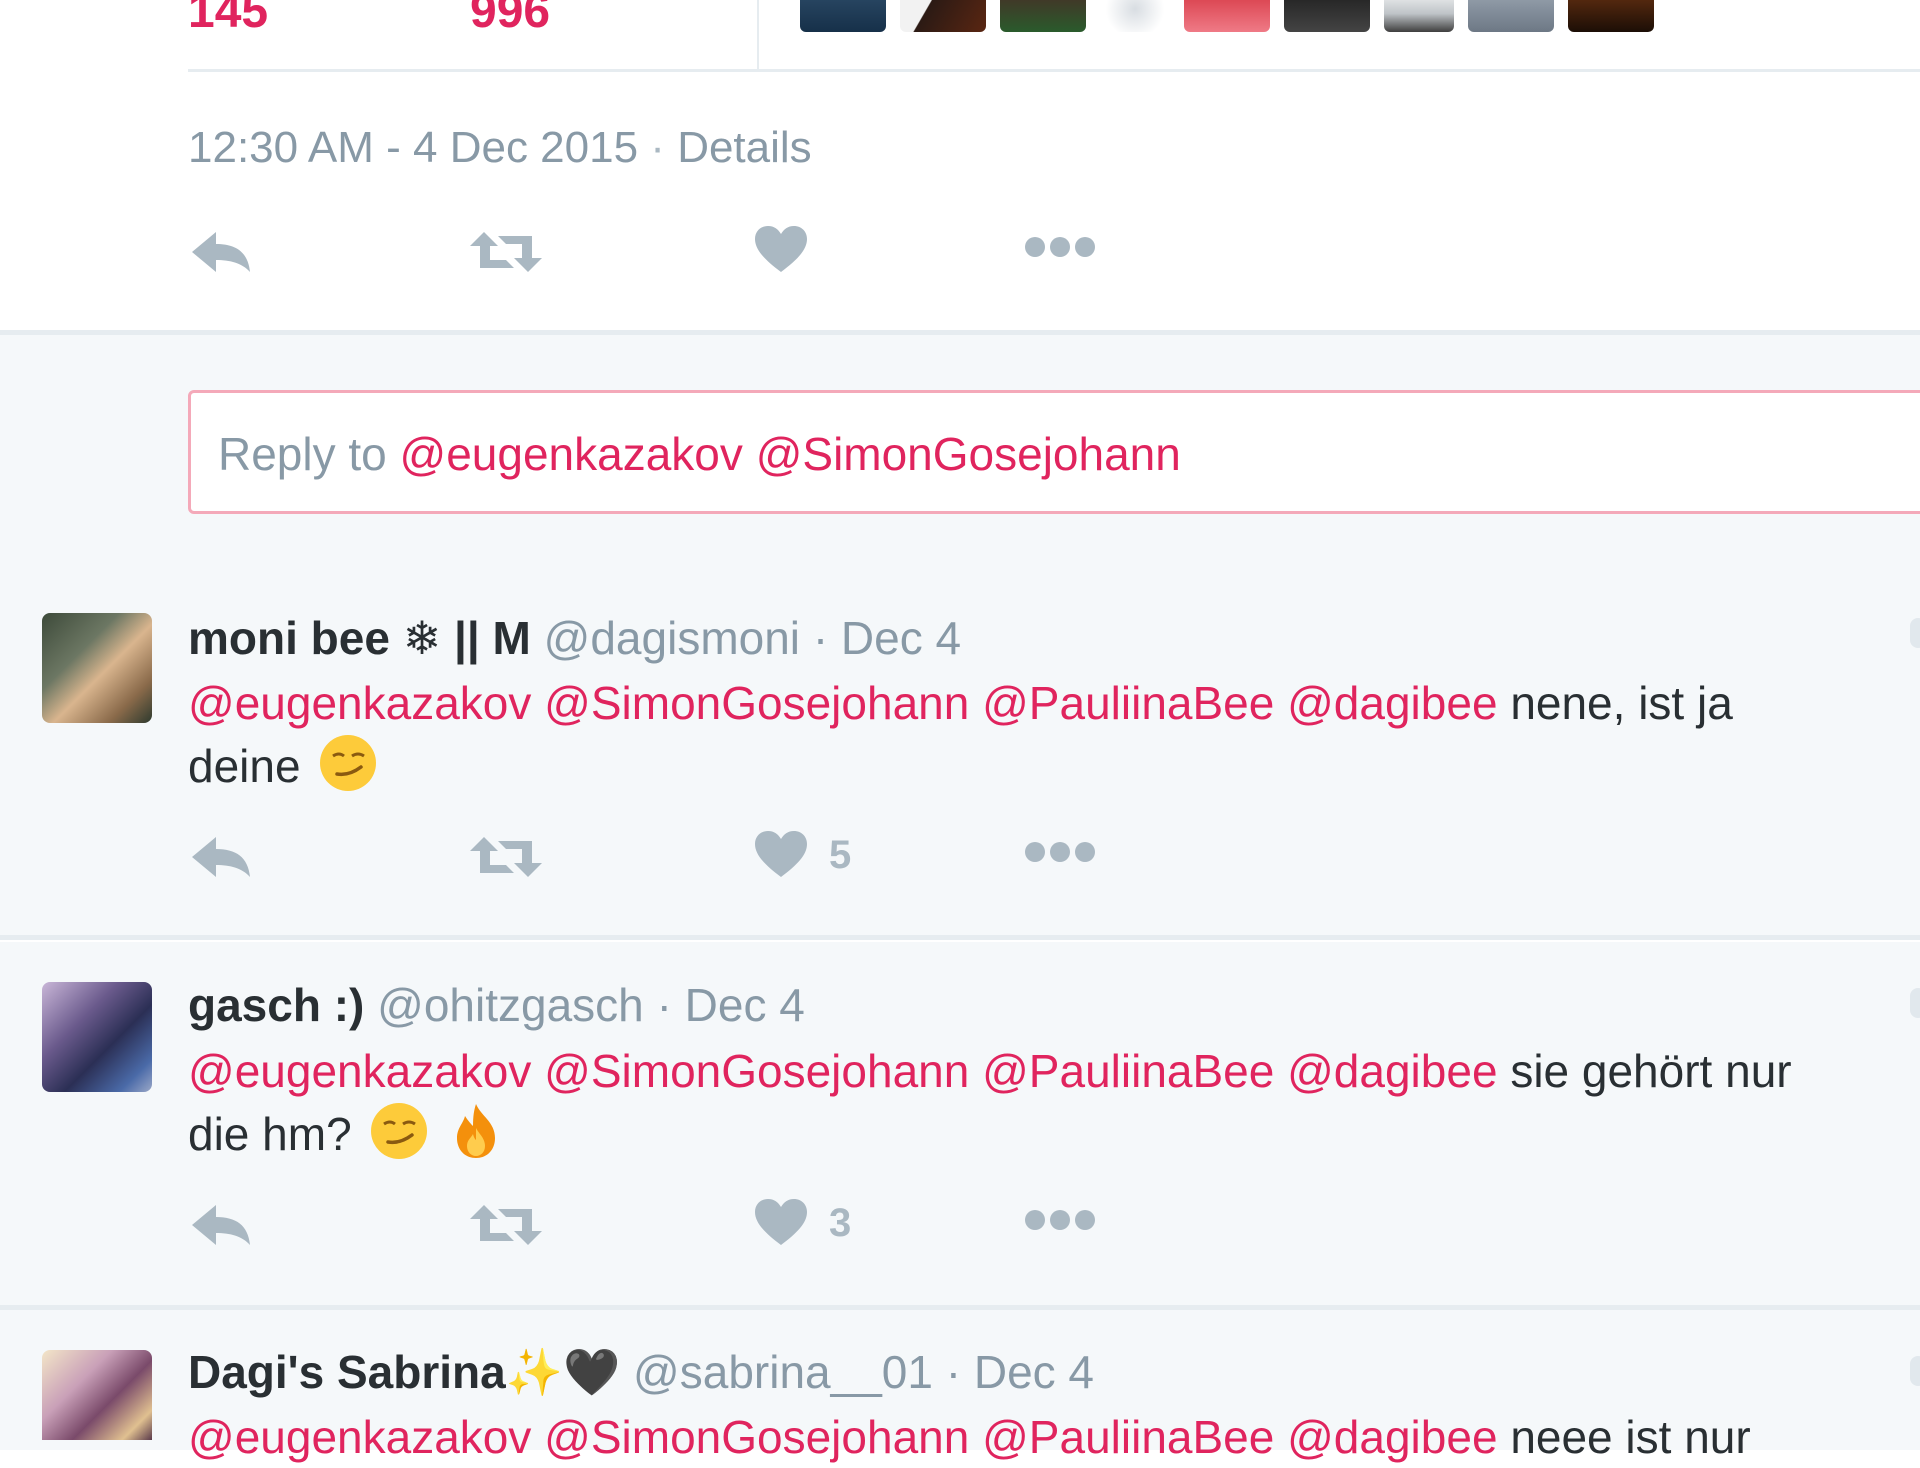 The width and height of the screenshot is (1920, 1468). Describe the element at coordinates (840, 1222) in the screenshot. I see `like-count: 3` at that location.